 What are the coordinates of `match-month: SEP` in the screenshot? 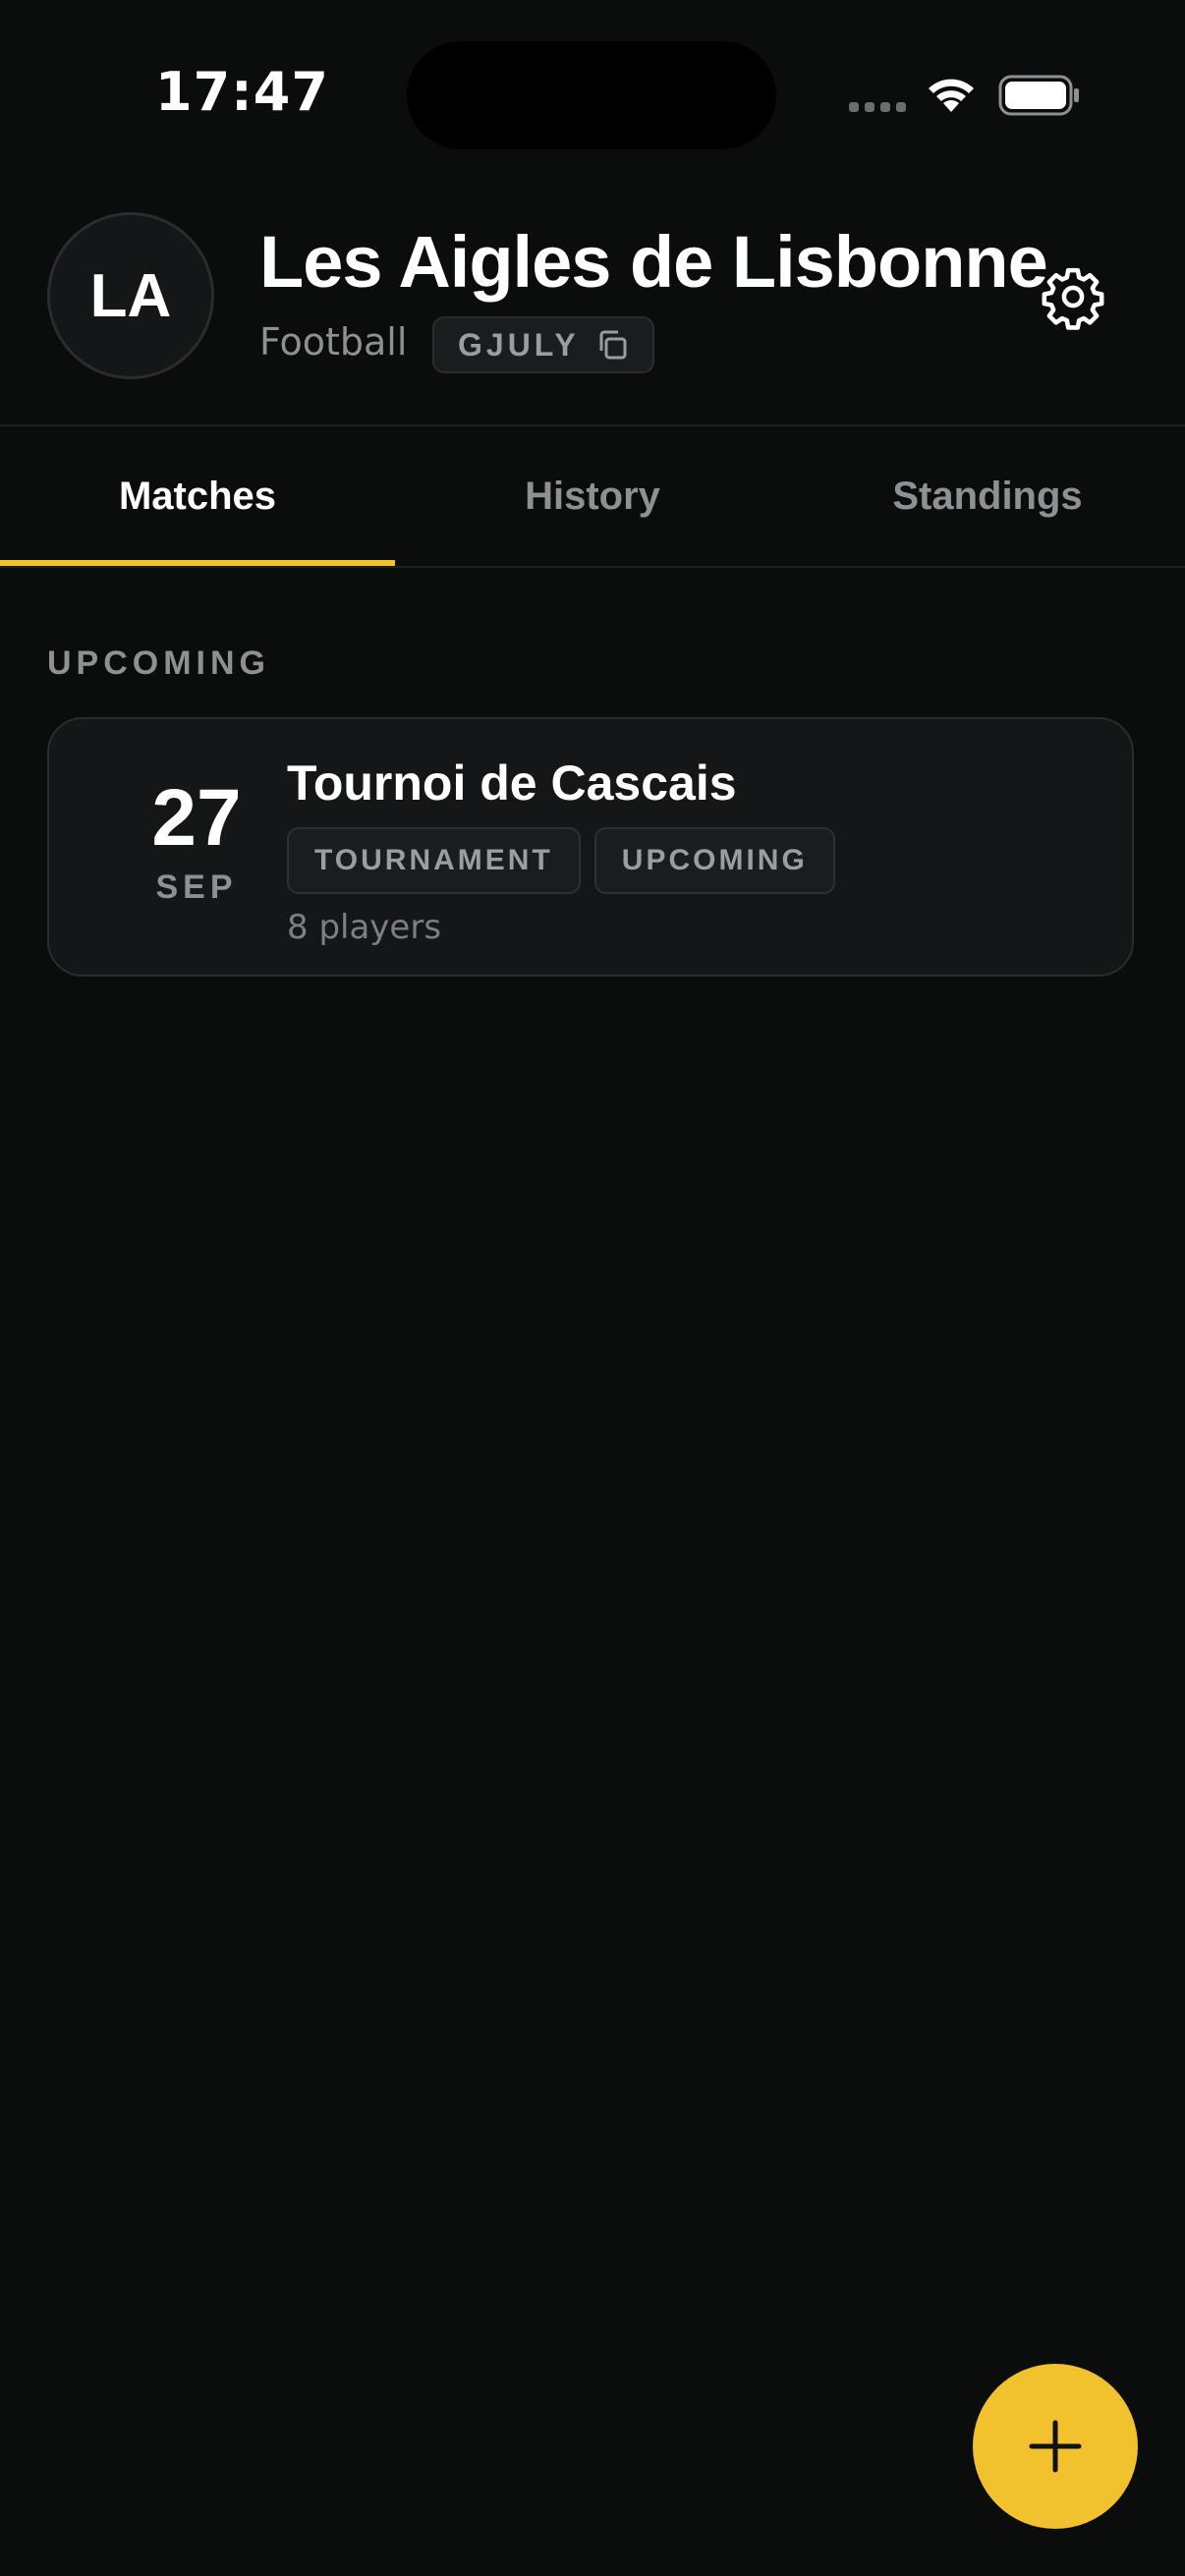 It's located at (197, 887).